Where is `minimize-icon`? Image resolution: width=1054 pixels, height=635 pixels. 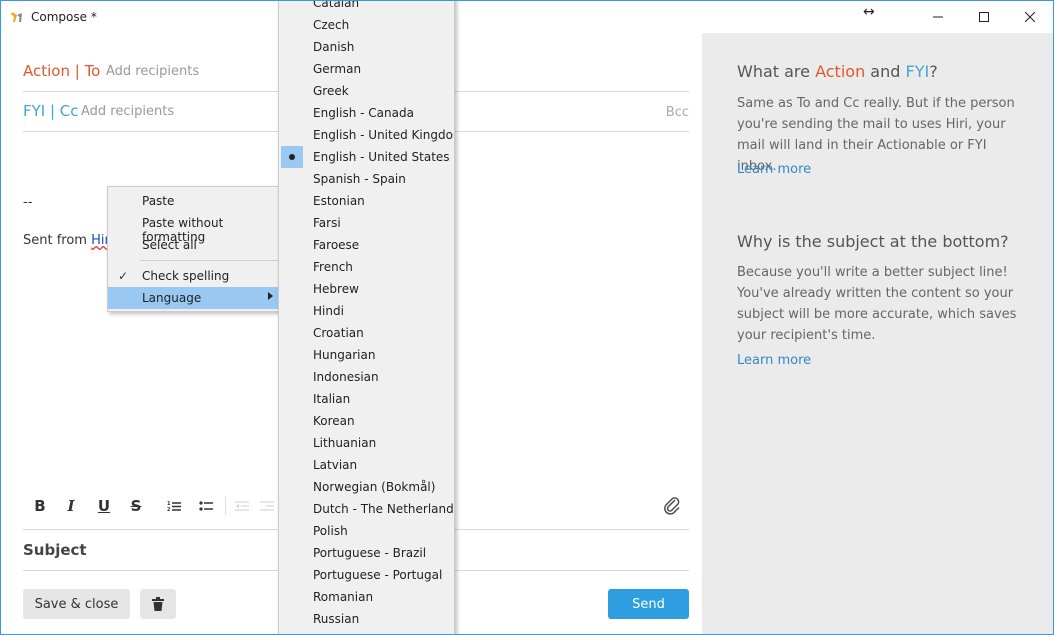
minimize-icon is located at coordinates (938, 17).